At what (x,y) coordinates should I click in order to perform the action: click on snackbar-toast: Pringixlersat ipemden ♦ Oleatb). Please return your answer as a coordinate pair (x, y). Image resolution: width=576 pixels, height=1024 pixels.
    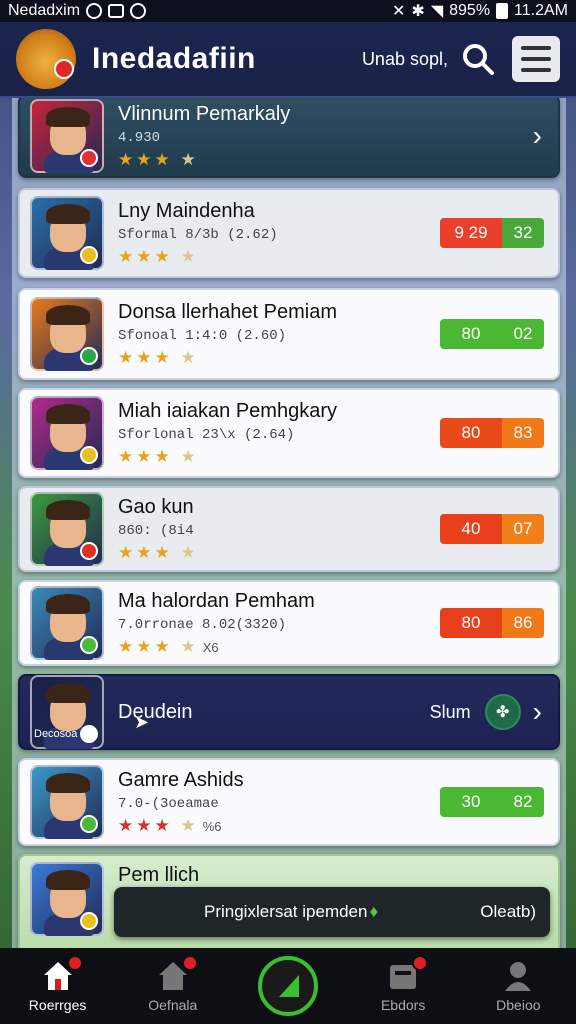
    Looking at the image, I should click on (332, 912).